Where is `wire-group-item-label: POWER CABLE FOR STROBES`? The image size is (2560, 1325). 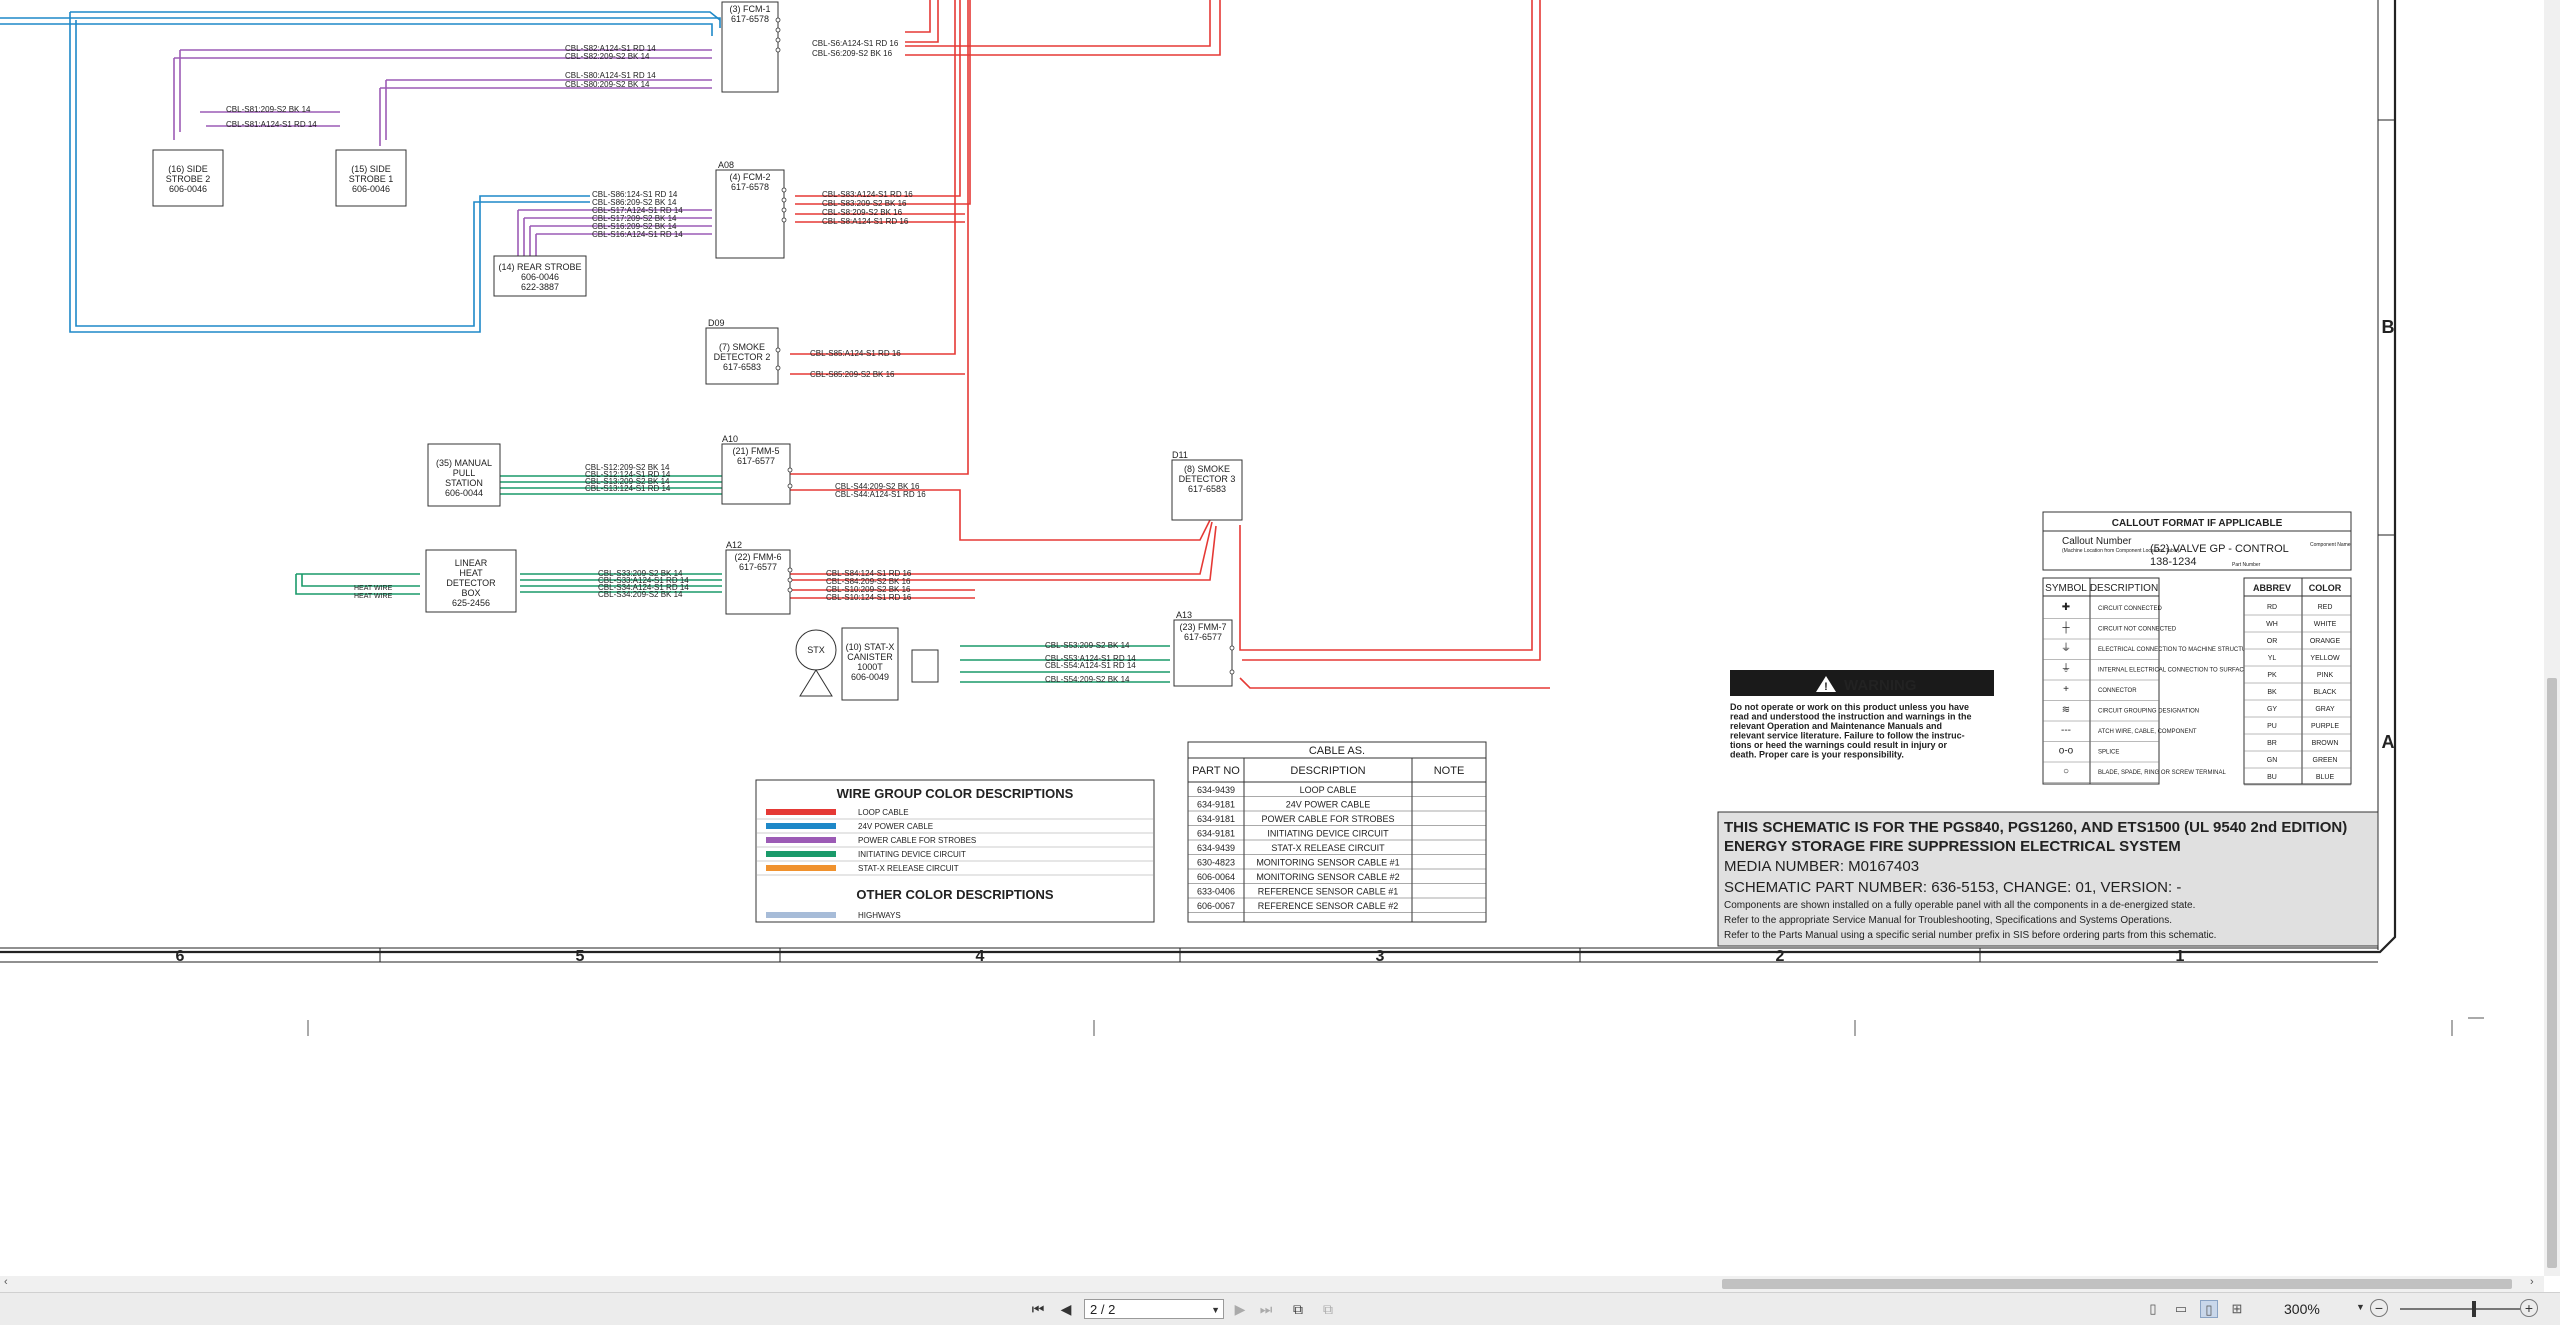 wire-group-item-label: POWER CABLE FOR STROBES is located at coordinates (917, 840).